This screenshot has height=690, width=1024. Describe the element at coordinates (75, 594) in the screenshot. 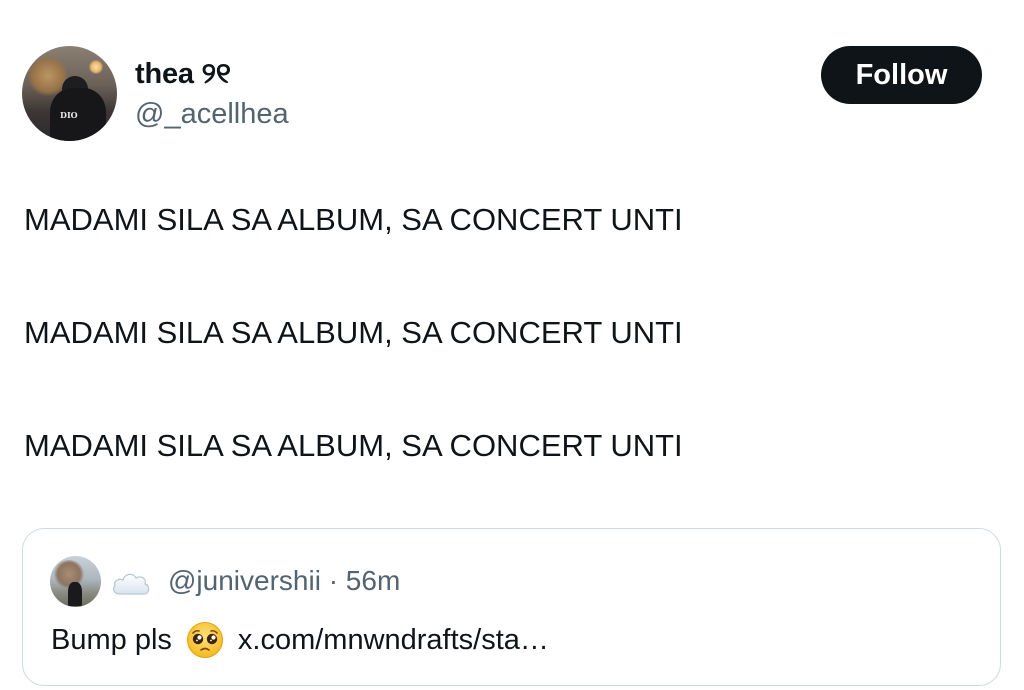

I see `quoted-avatar-person` at that location.